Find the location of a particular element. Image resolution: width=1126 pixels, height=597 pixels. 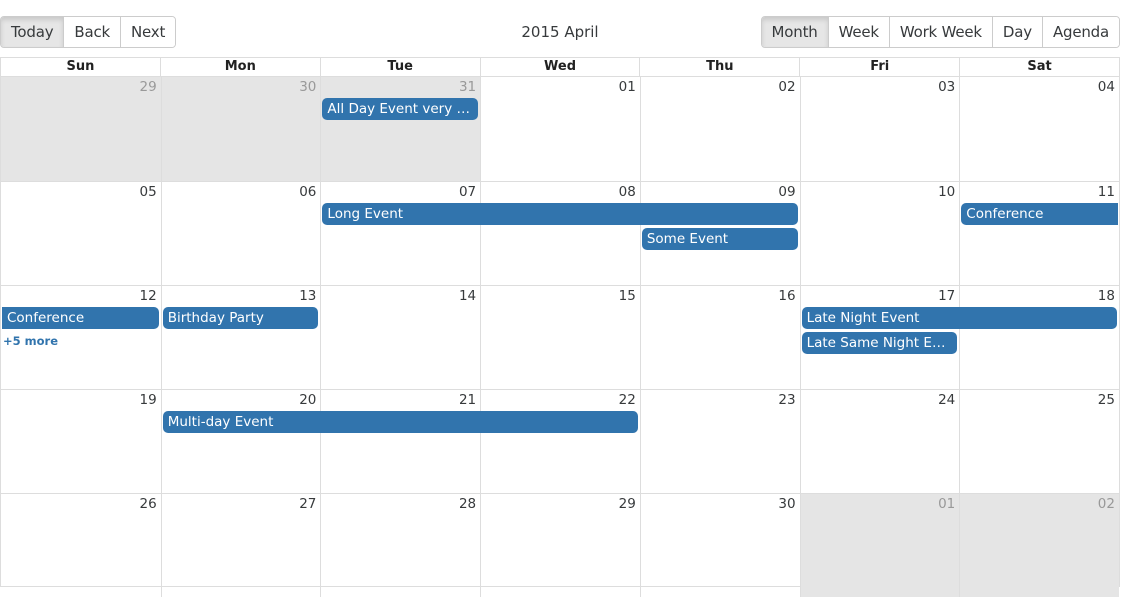

date-number: 23 is located at coordinates (720, 400).